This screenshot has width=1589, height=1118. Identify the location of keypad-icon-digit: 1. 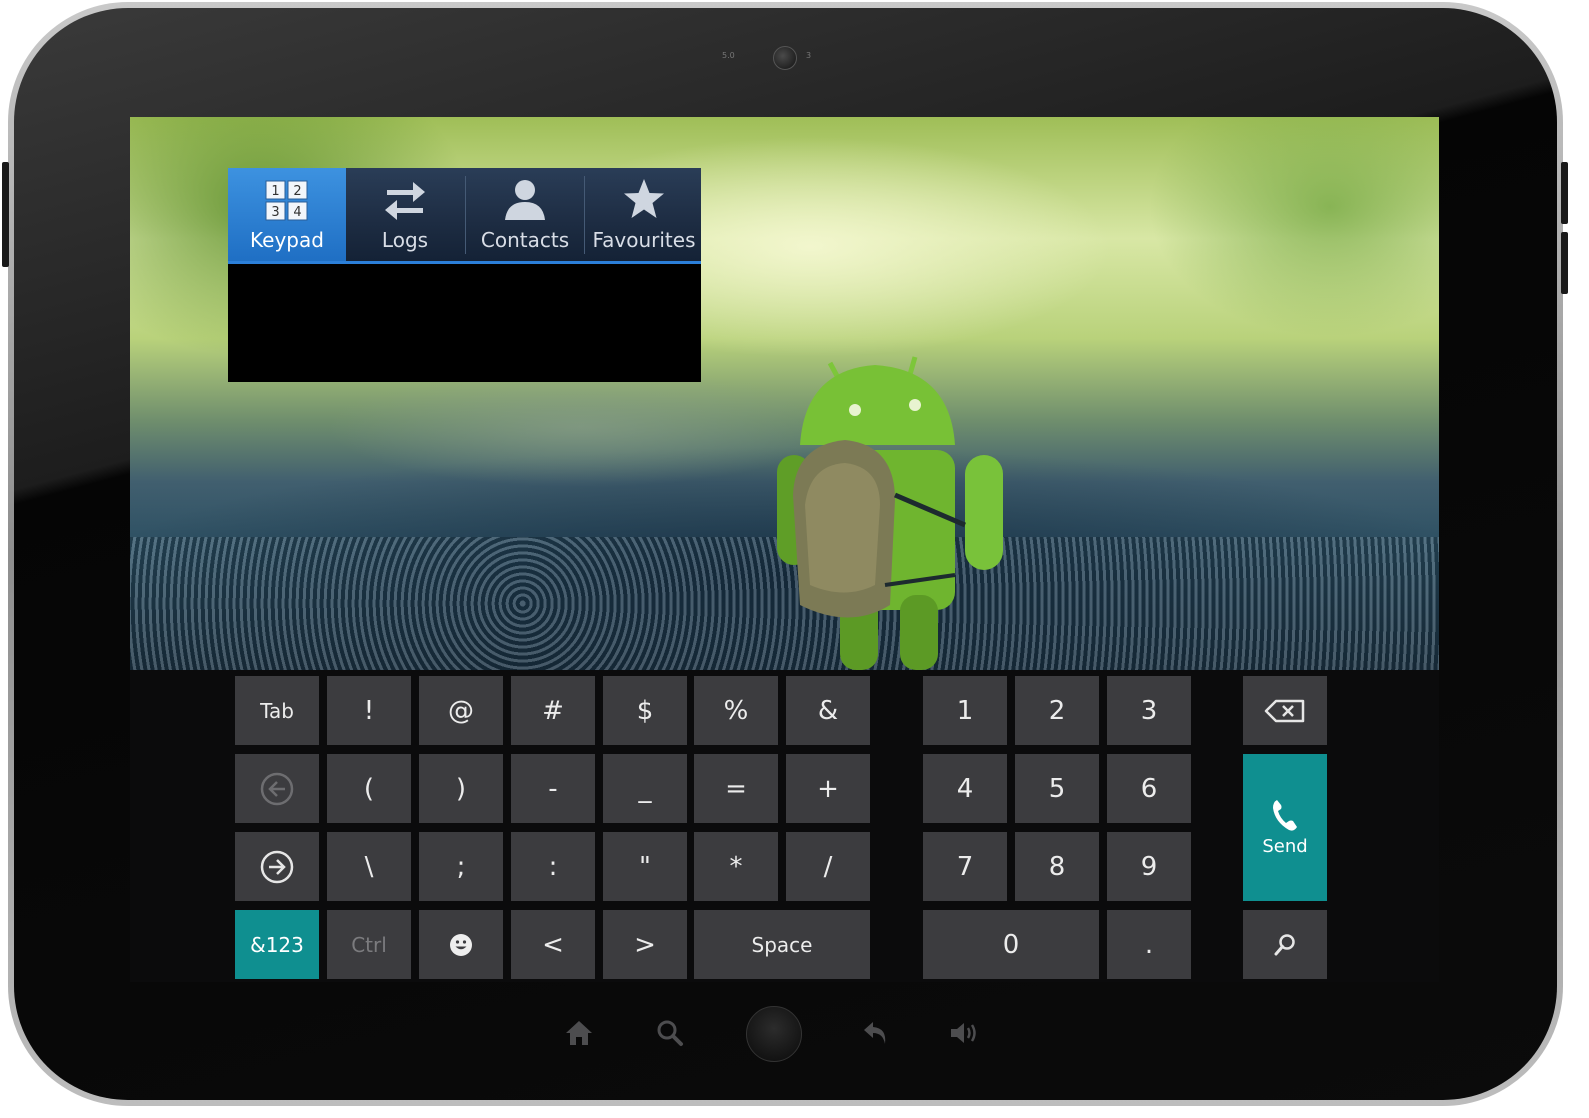
(275, 191).